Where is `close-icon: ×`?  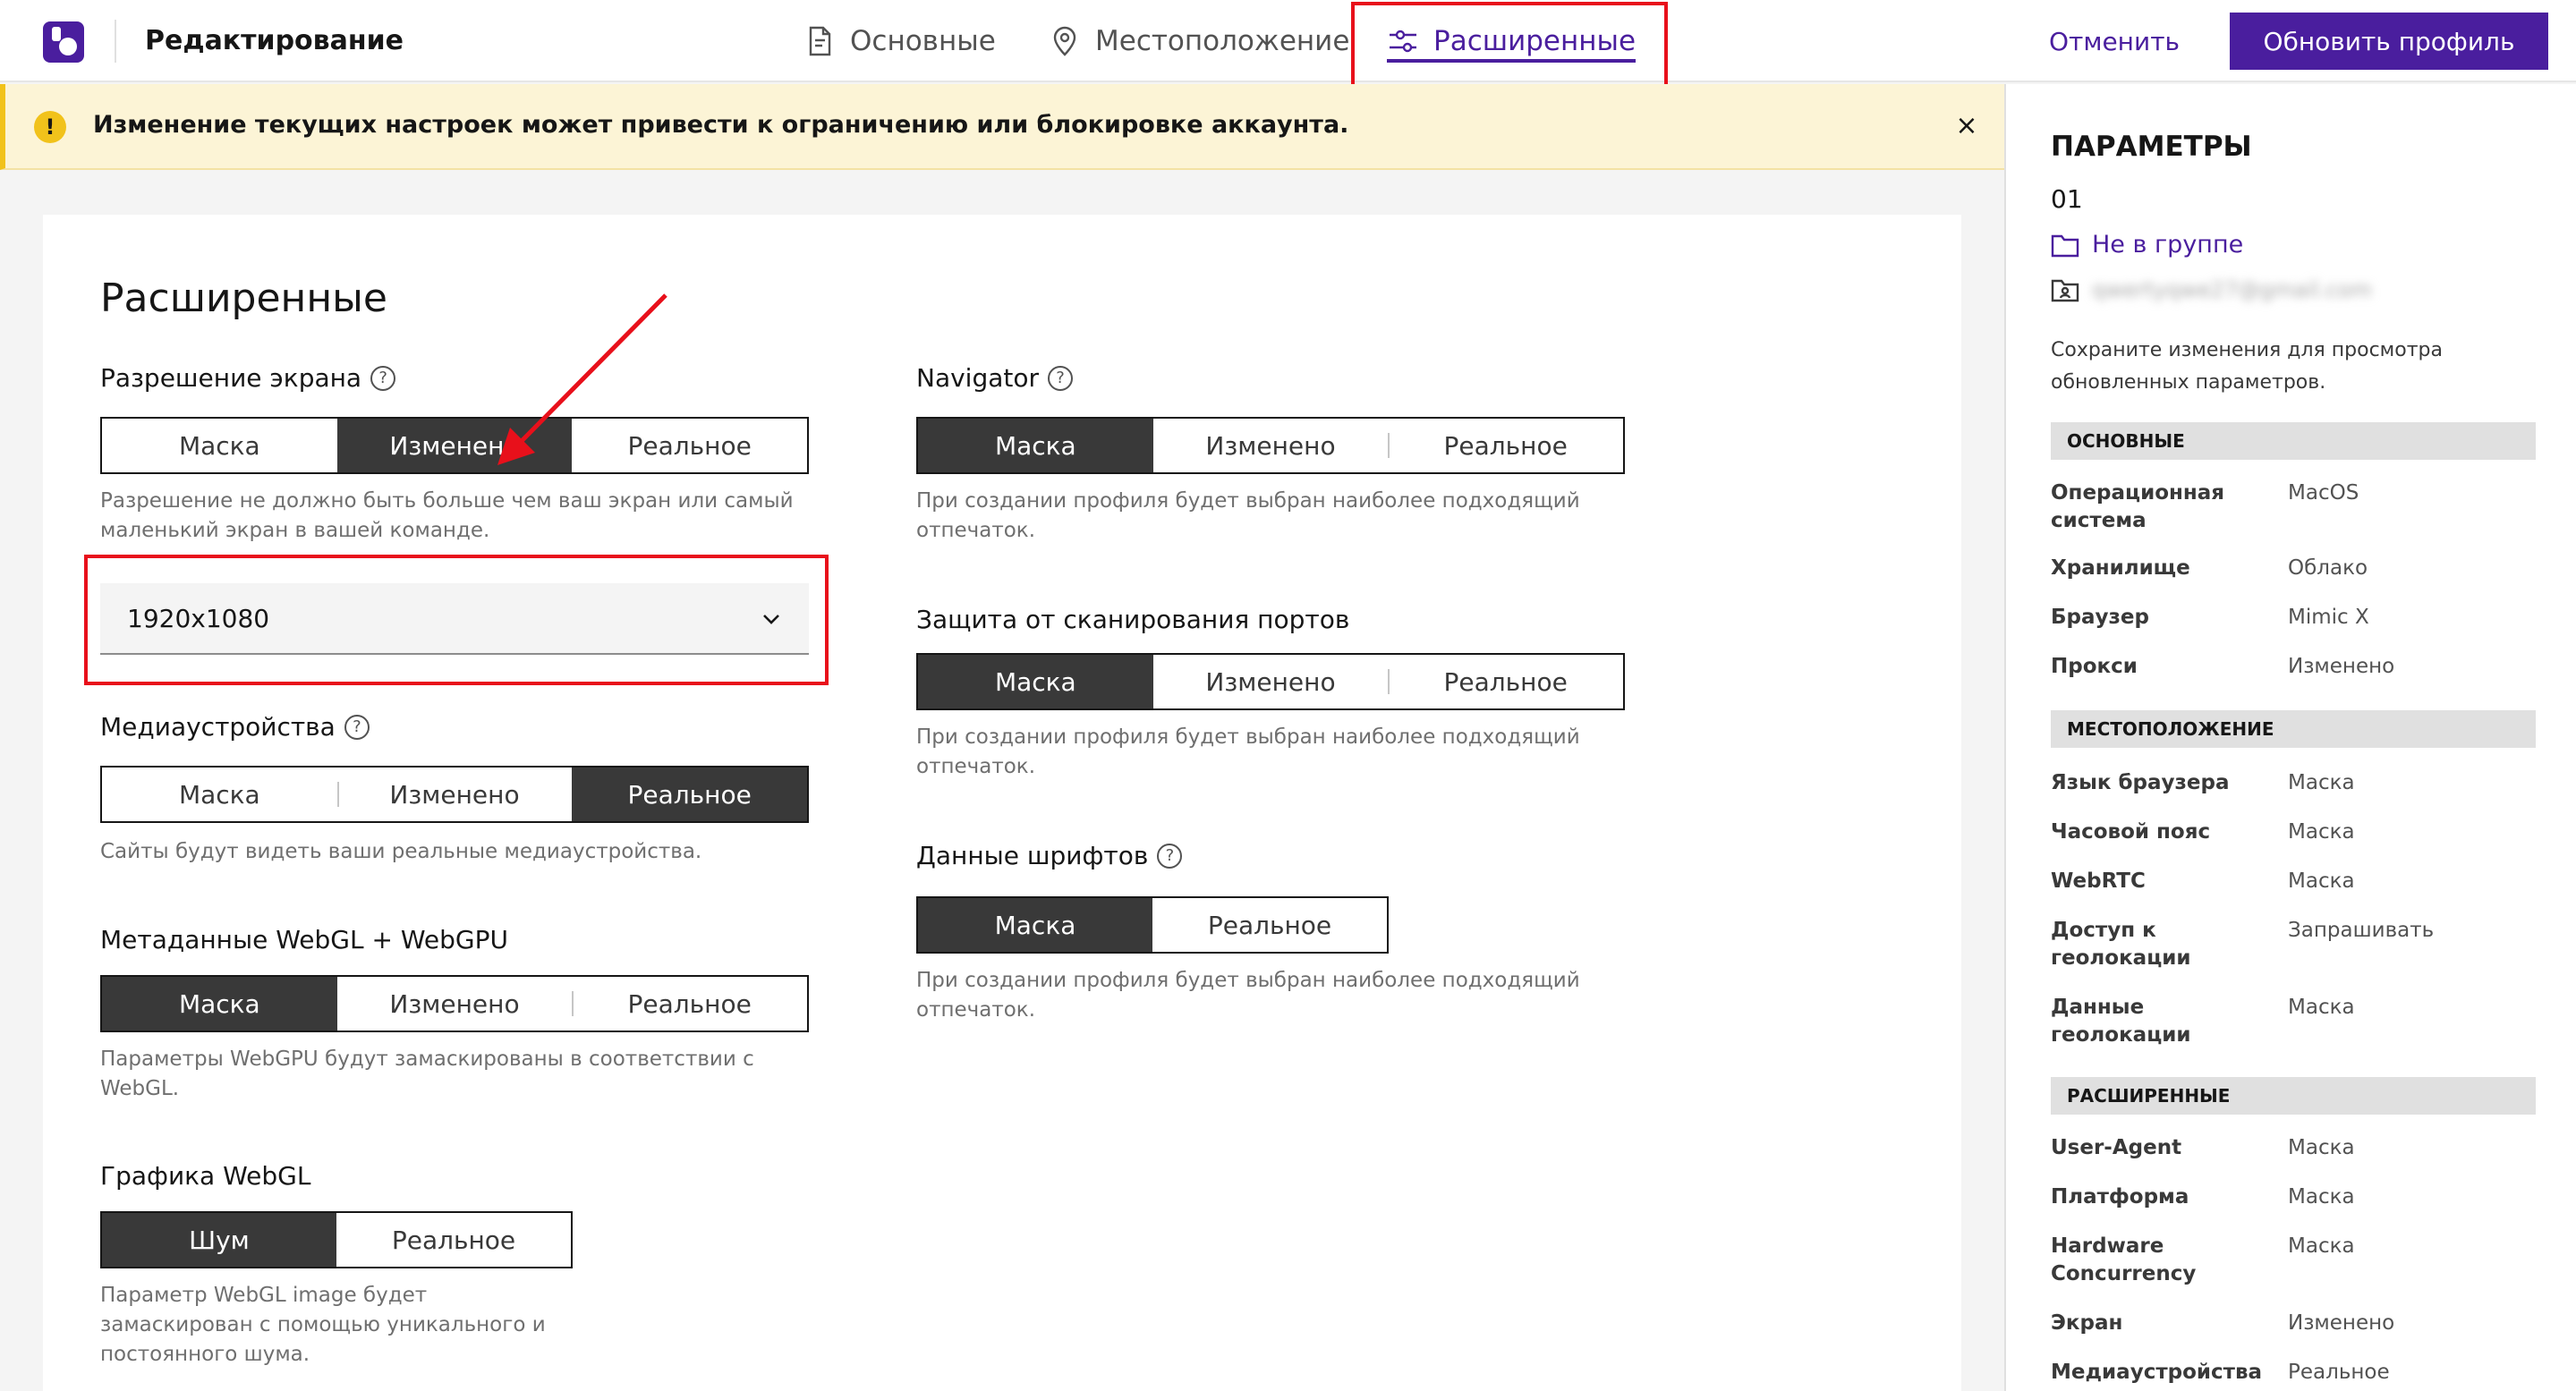
close-icon: × is located at coordinates (1967, 125).